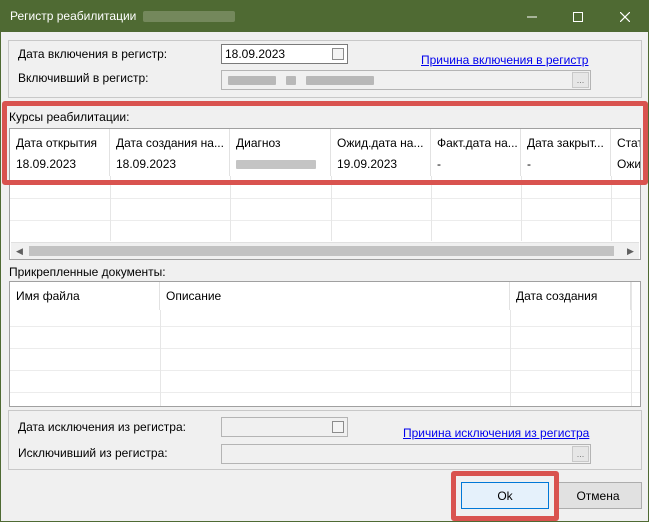 The width and height of the screenshot is (649, 522). I want to click on column-header: Описание, so click(335, 296).